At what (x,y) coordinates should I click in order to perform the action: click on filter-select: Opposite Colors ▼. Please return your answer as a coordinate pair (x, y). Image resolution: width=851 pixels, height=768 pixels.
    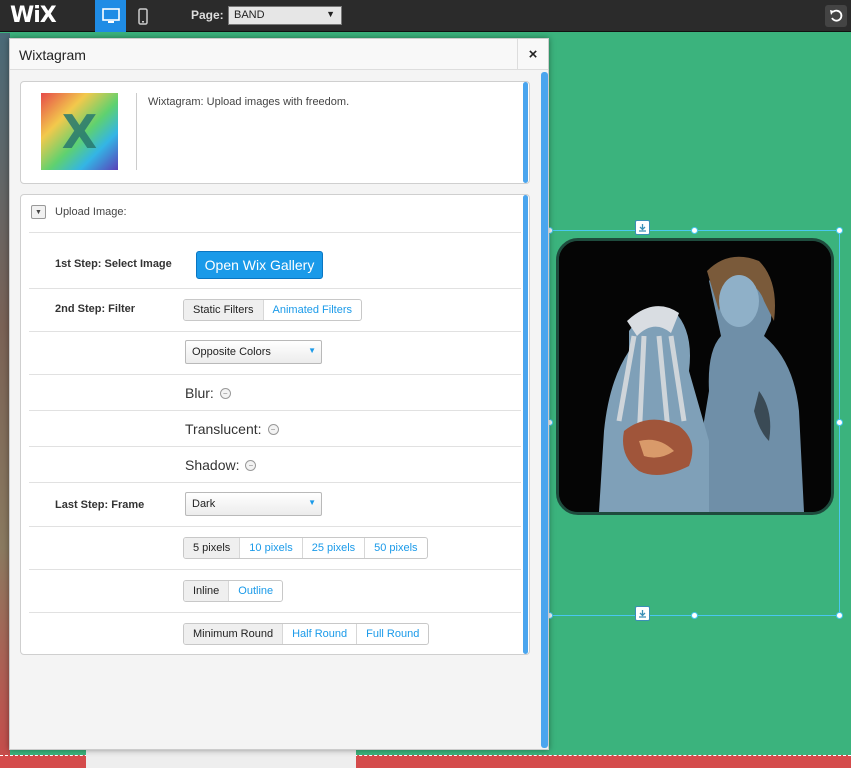
    Looking at the image, I should click on (253, 352).